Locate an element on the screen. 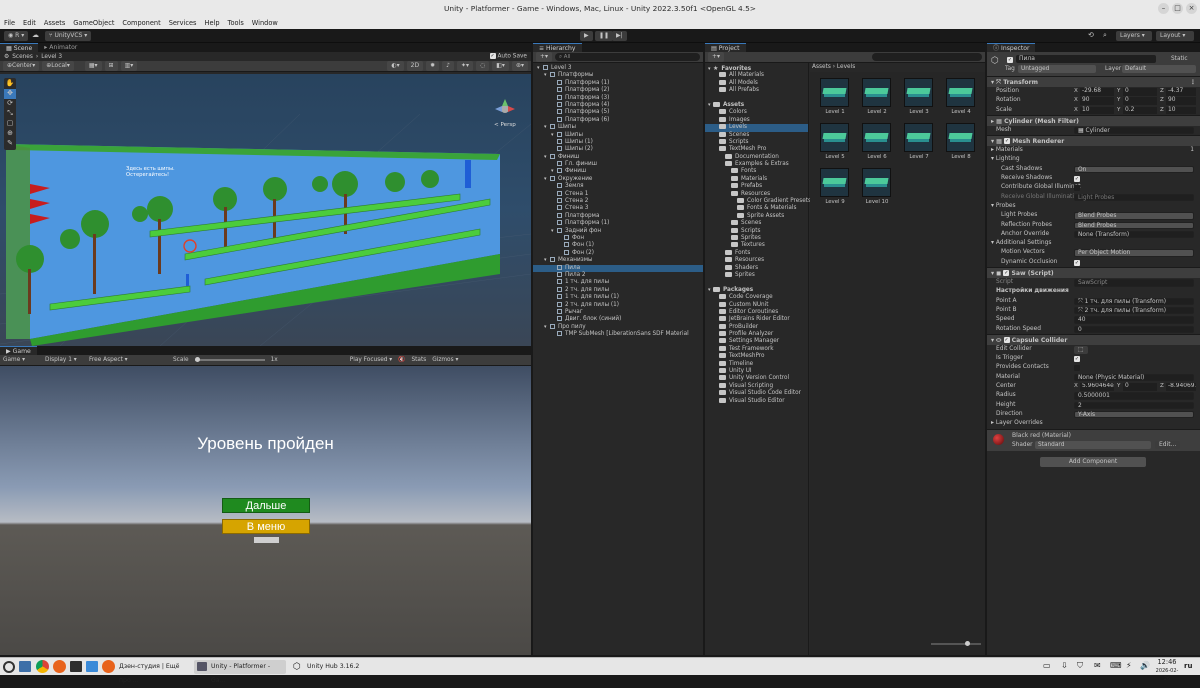 The image size is (1200, 688). project-folder-item: Shaders is located at coordinates (756, 268).